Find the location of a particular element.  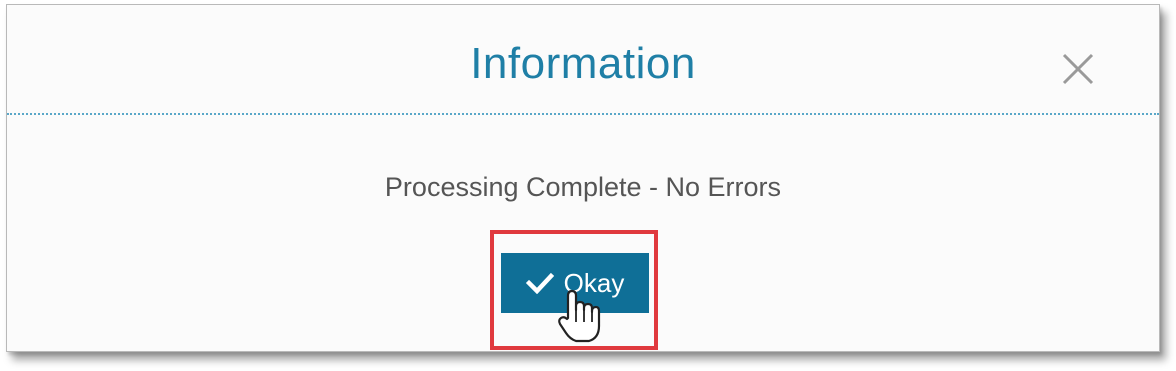

check-icon is located at coordinates (539, 283).